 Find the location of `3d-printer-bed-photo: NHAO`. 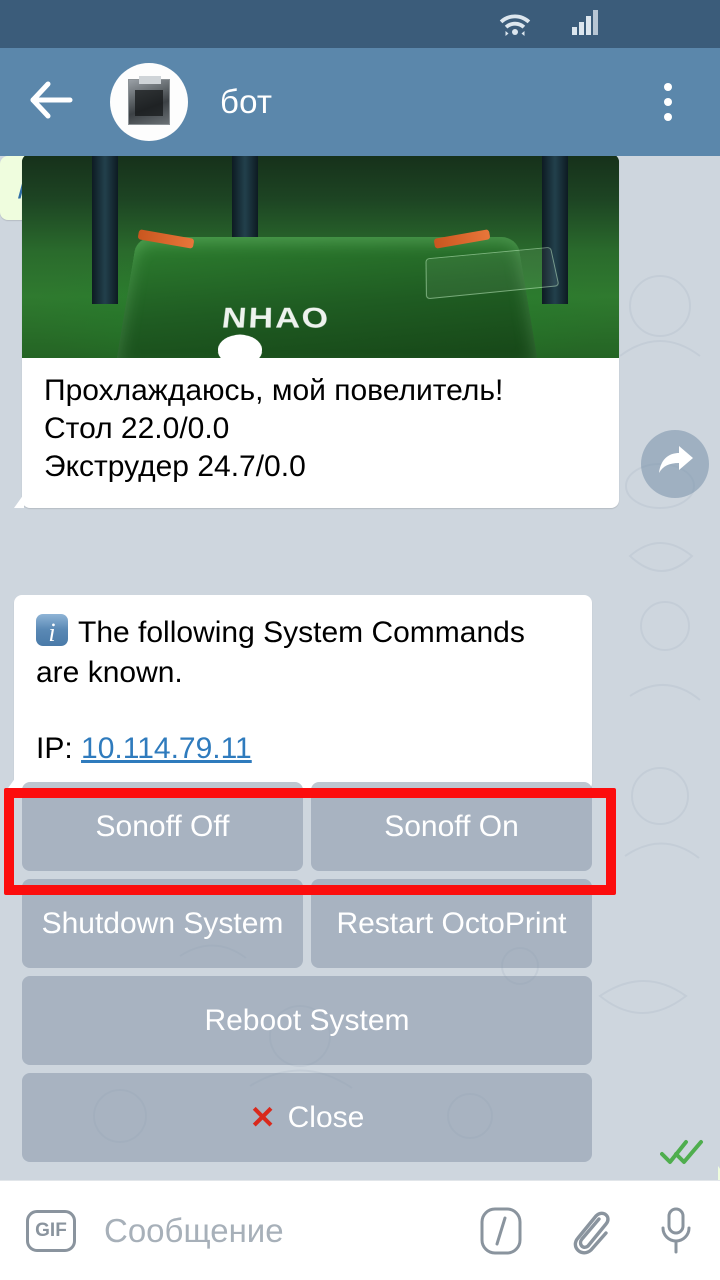

3d-printer-bed-photo: NHAO is located at coordinates (320, 257).